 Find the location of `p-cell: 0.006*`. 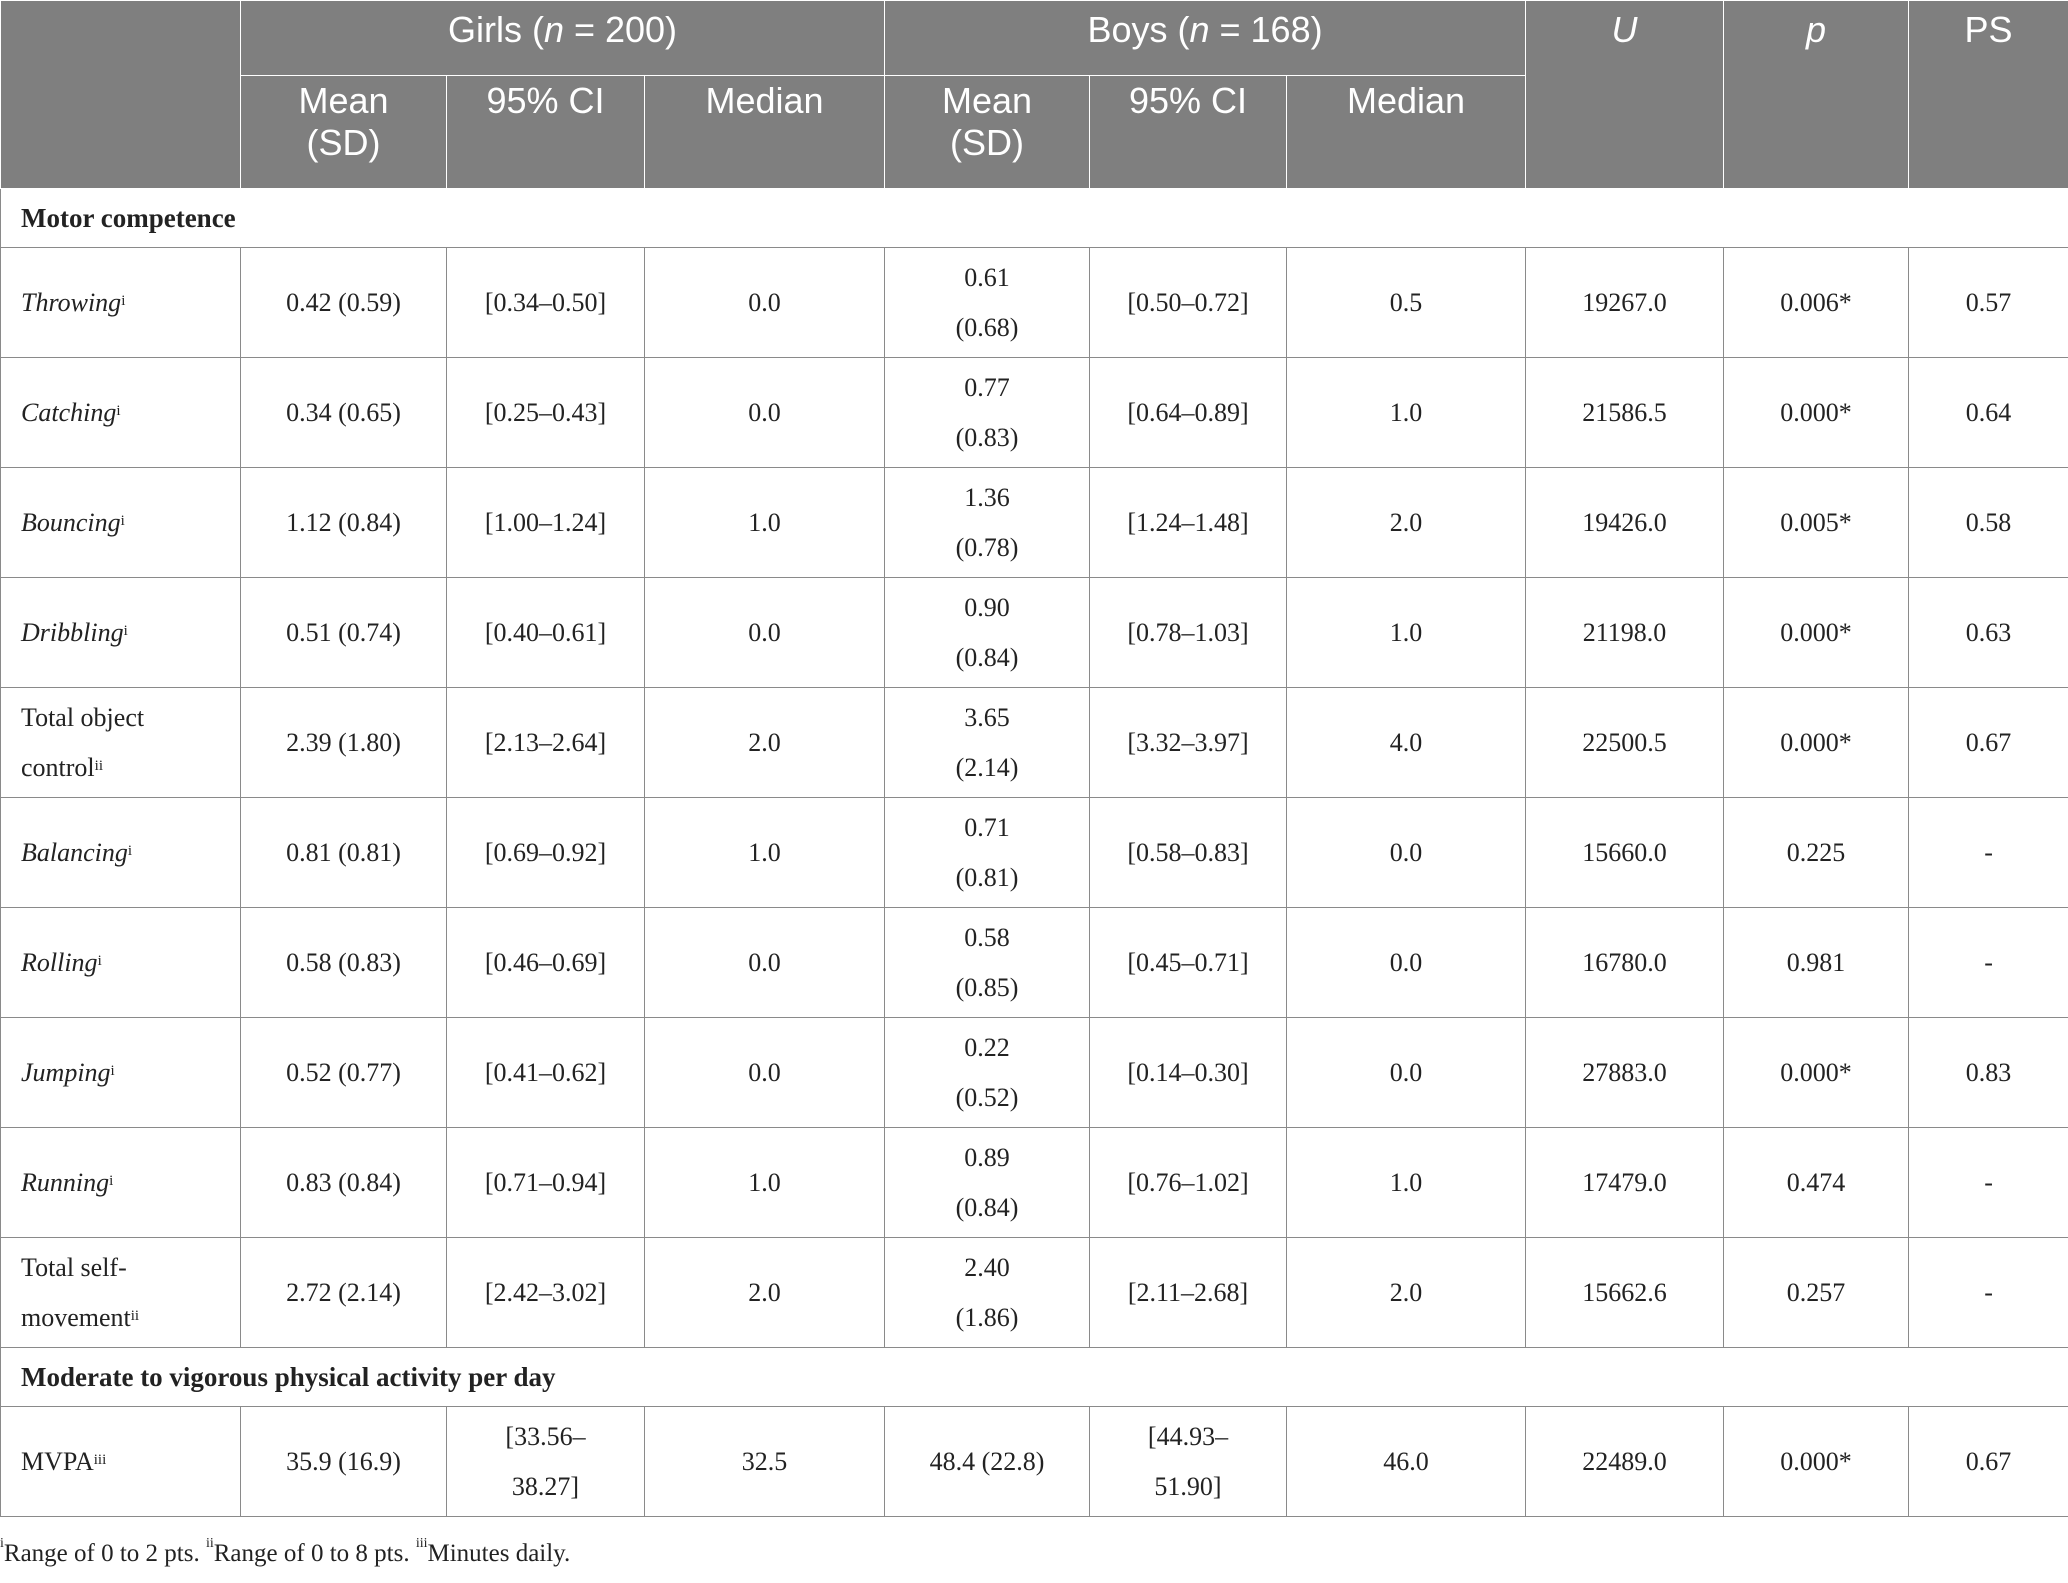

p-cell: 0.006* is located at coordinates (1816, 302).